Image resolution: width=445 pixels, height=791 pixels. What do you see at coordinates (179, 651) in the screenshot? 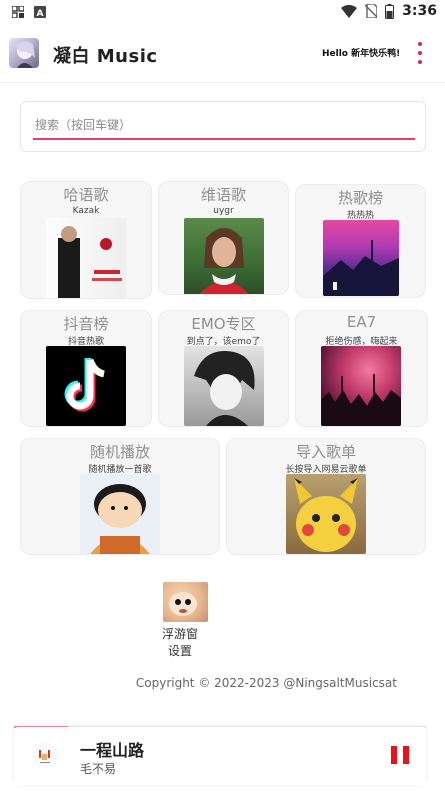
I see `floating-window-label-line2: 设置` at bounding box center [179, 651].